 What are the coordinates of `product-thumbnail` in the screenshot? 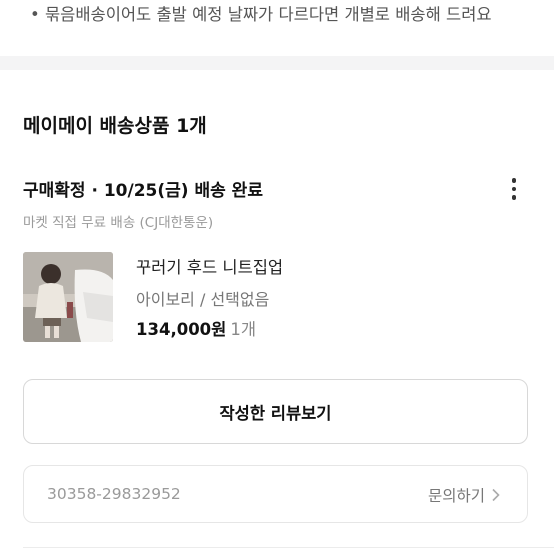 It's located at (68, 297).